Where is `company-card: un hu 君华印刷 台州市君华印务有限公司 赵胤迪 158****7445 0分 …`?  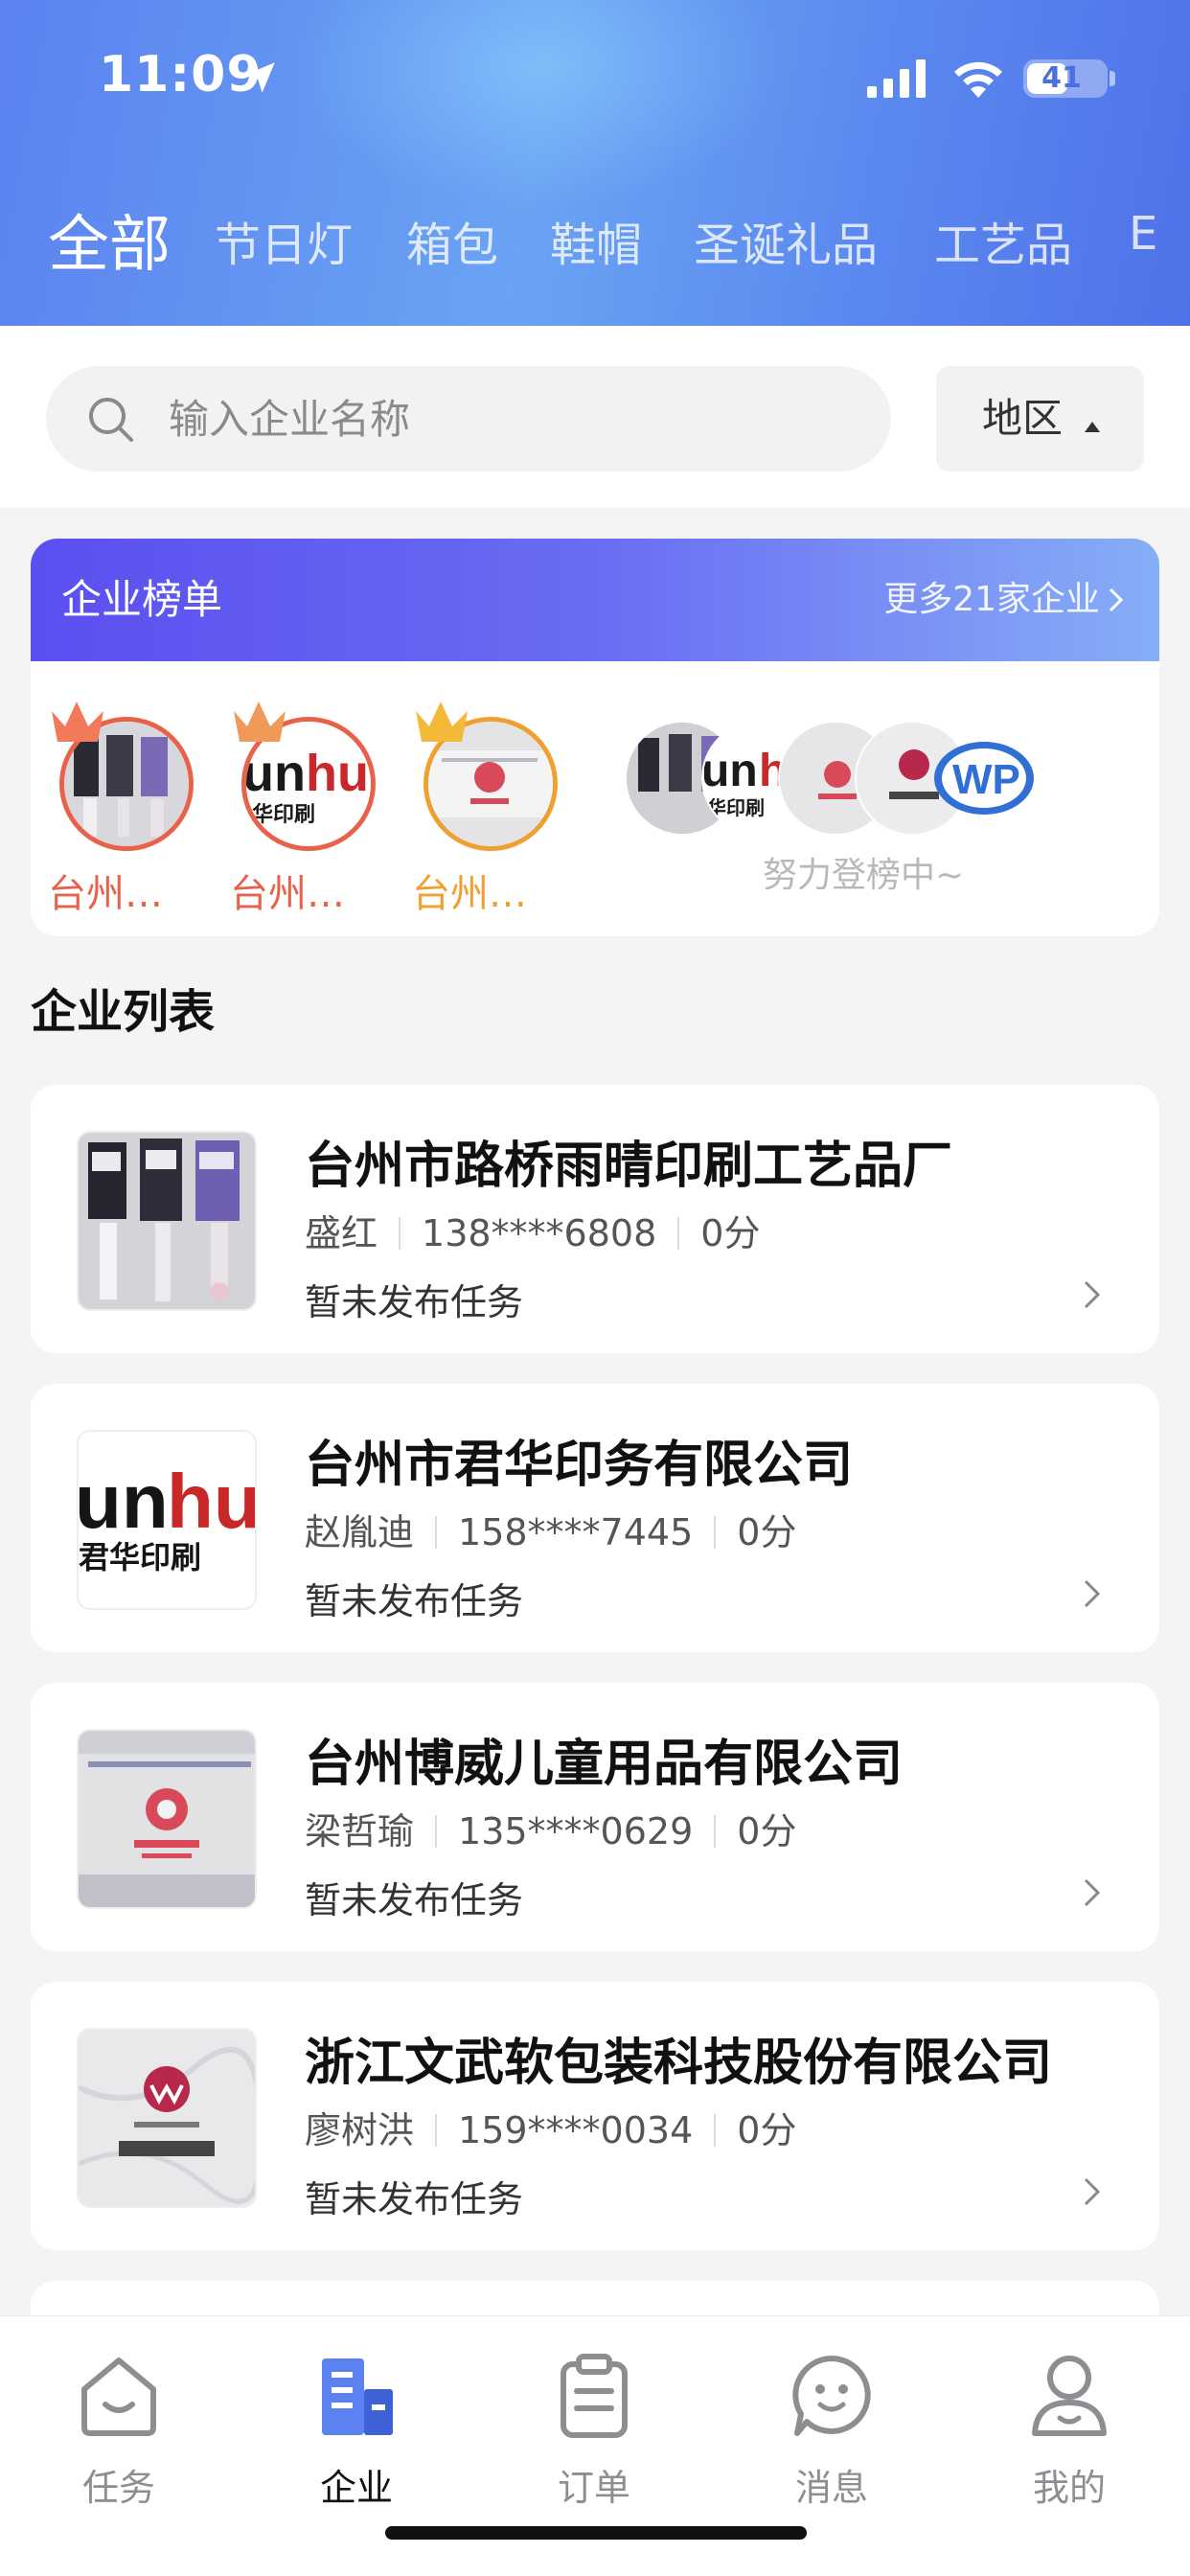 company-card: un hu 君华印刷 台州市君华印务有限公司 赵胤迪 158****7445 0分 … is located at coordinates (595, 1518).